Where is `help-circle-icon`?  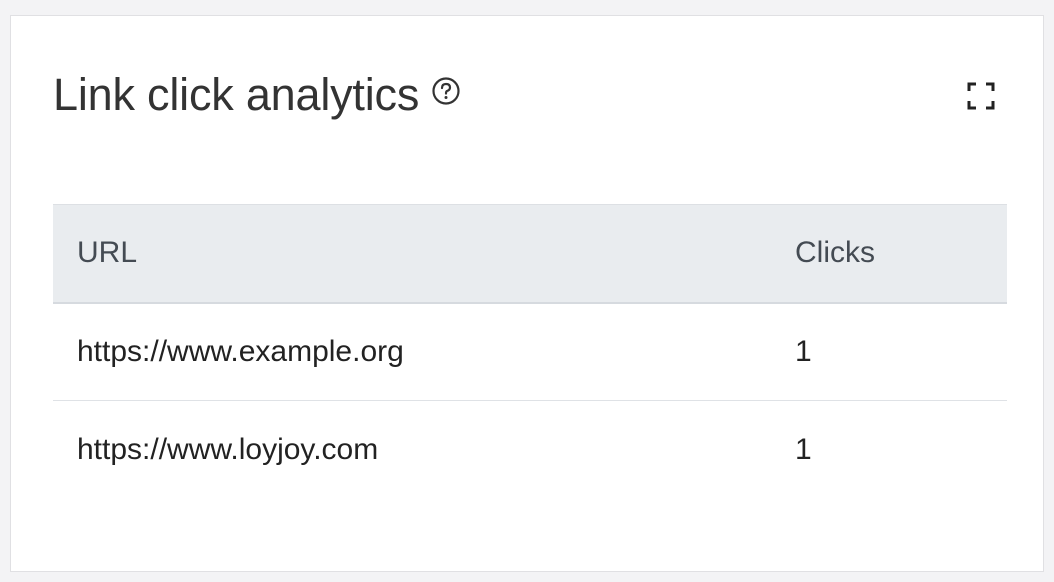 help-circle-icon is located at coordinates (446, 91).